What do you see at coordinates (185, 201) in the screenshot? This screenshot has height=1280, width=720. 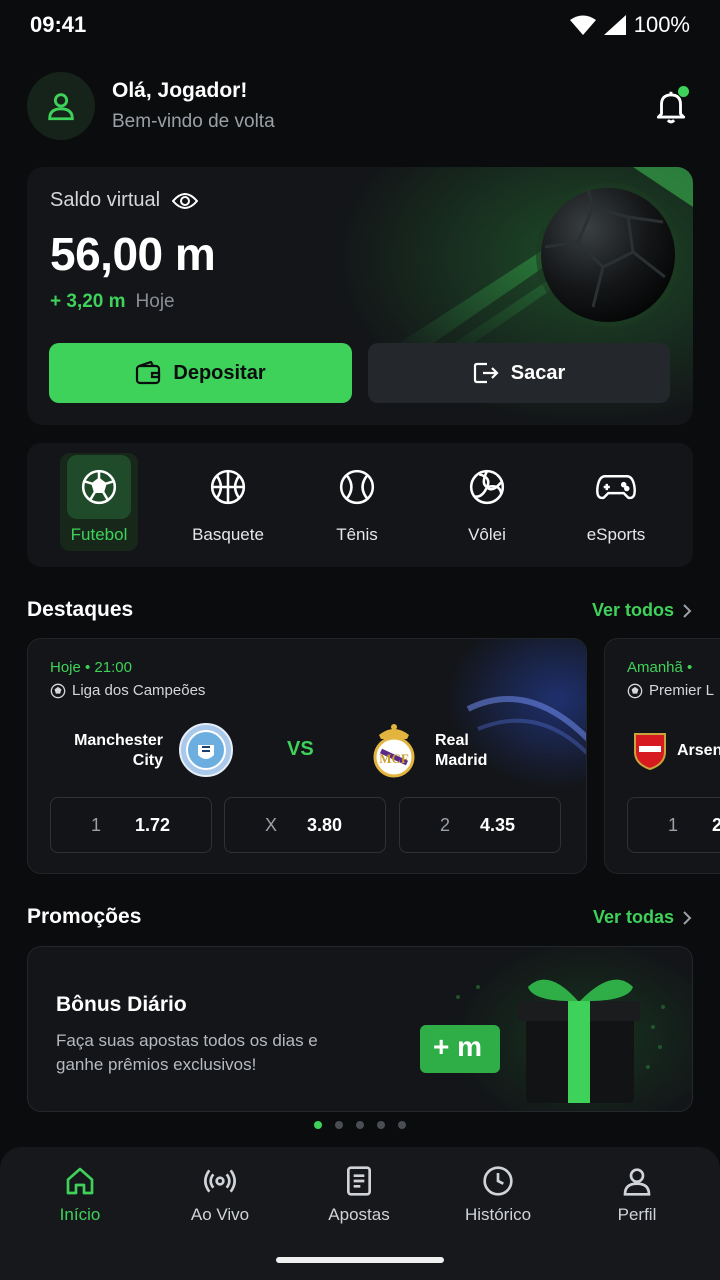 I see `eye-icon` at bounding box center [185, 201].